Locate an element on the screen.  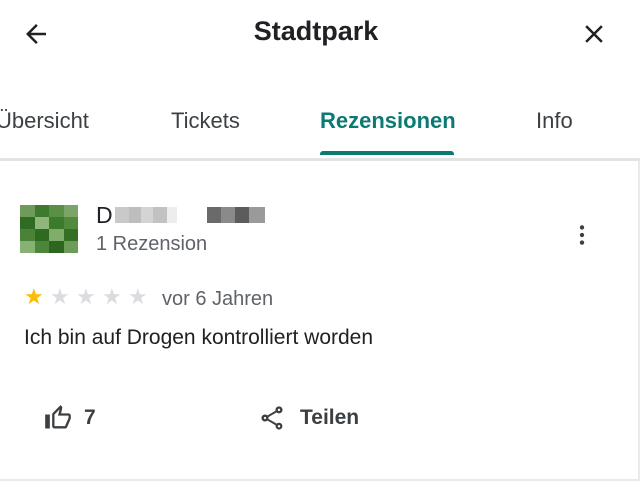
more-vert-icon is located at coordinates (582, 235).